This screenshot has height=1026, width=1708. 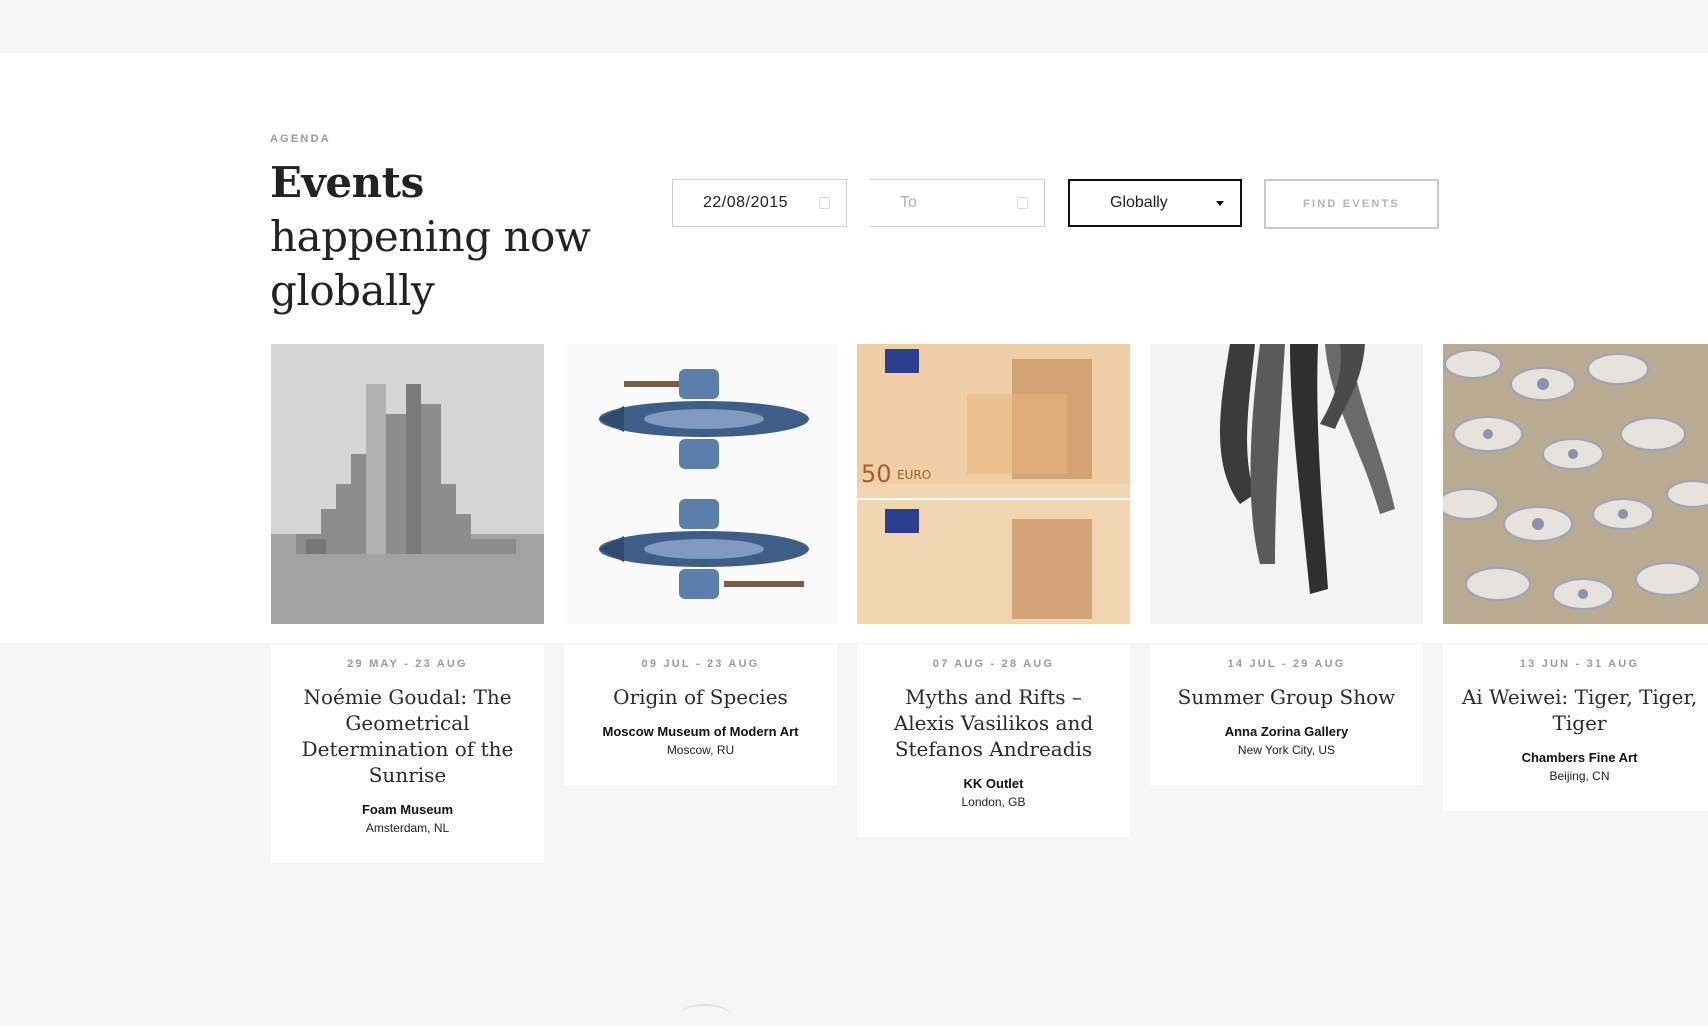 I want to click on event-location: Beijing, CN, so click(x=1579, y=776).